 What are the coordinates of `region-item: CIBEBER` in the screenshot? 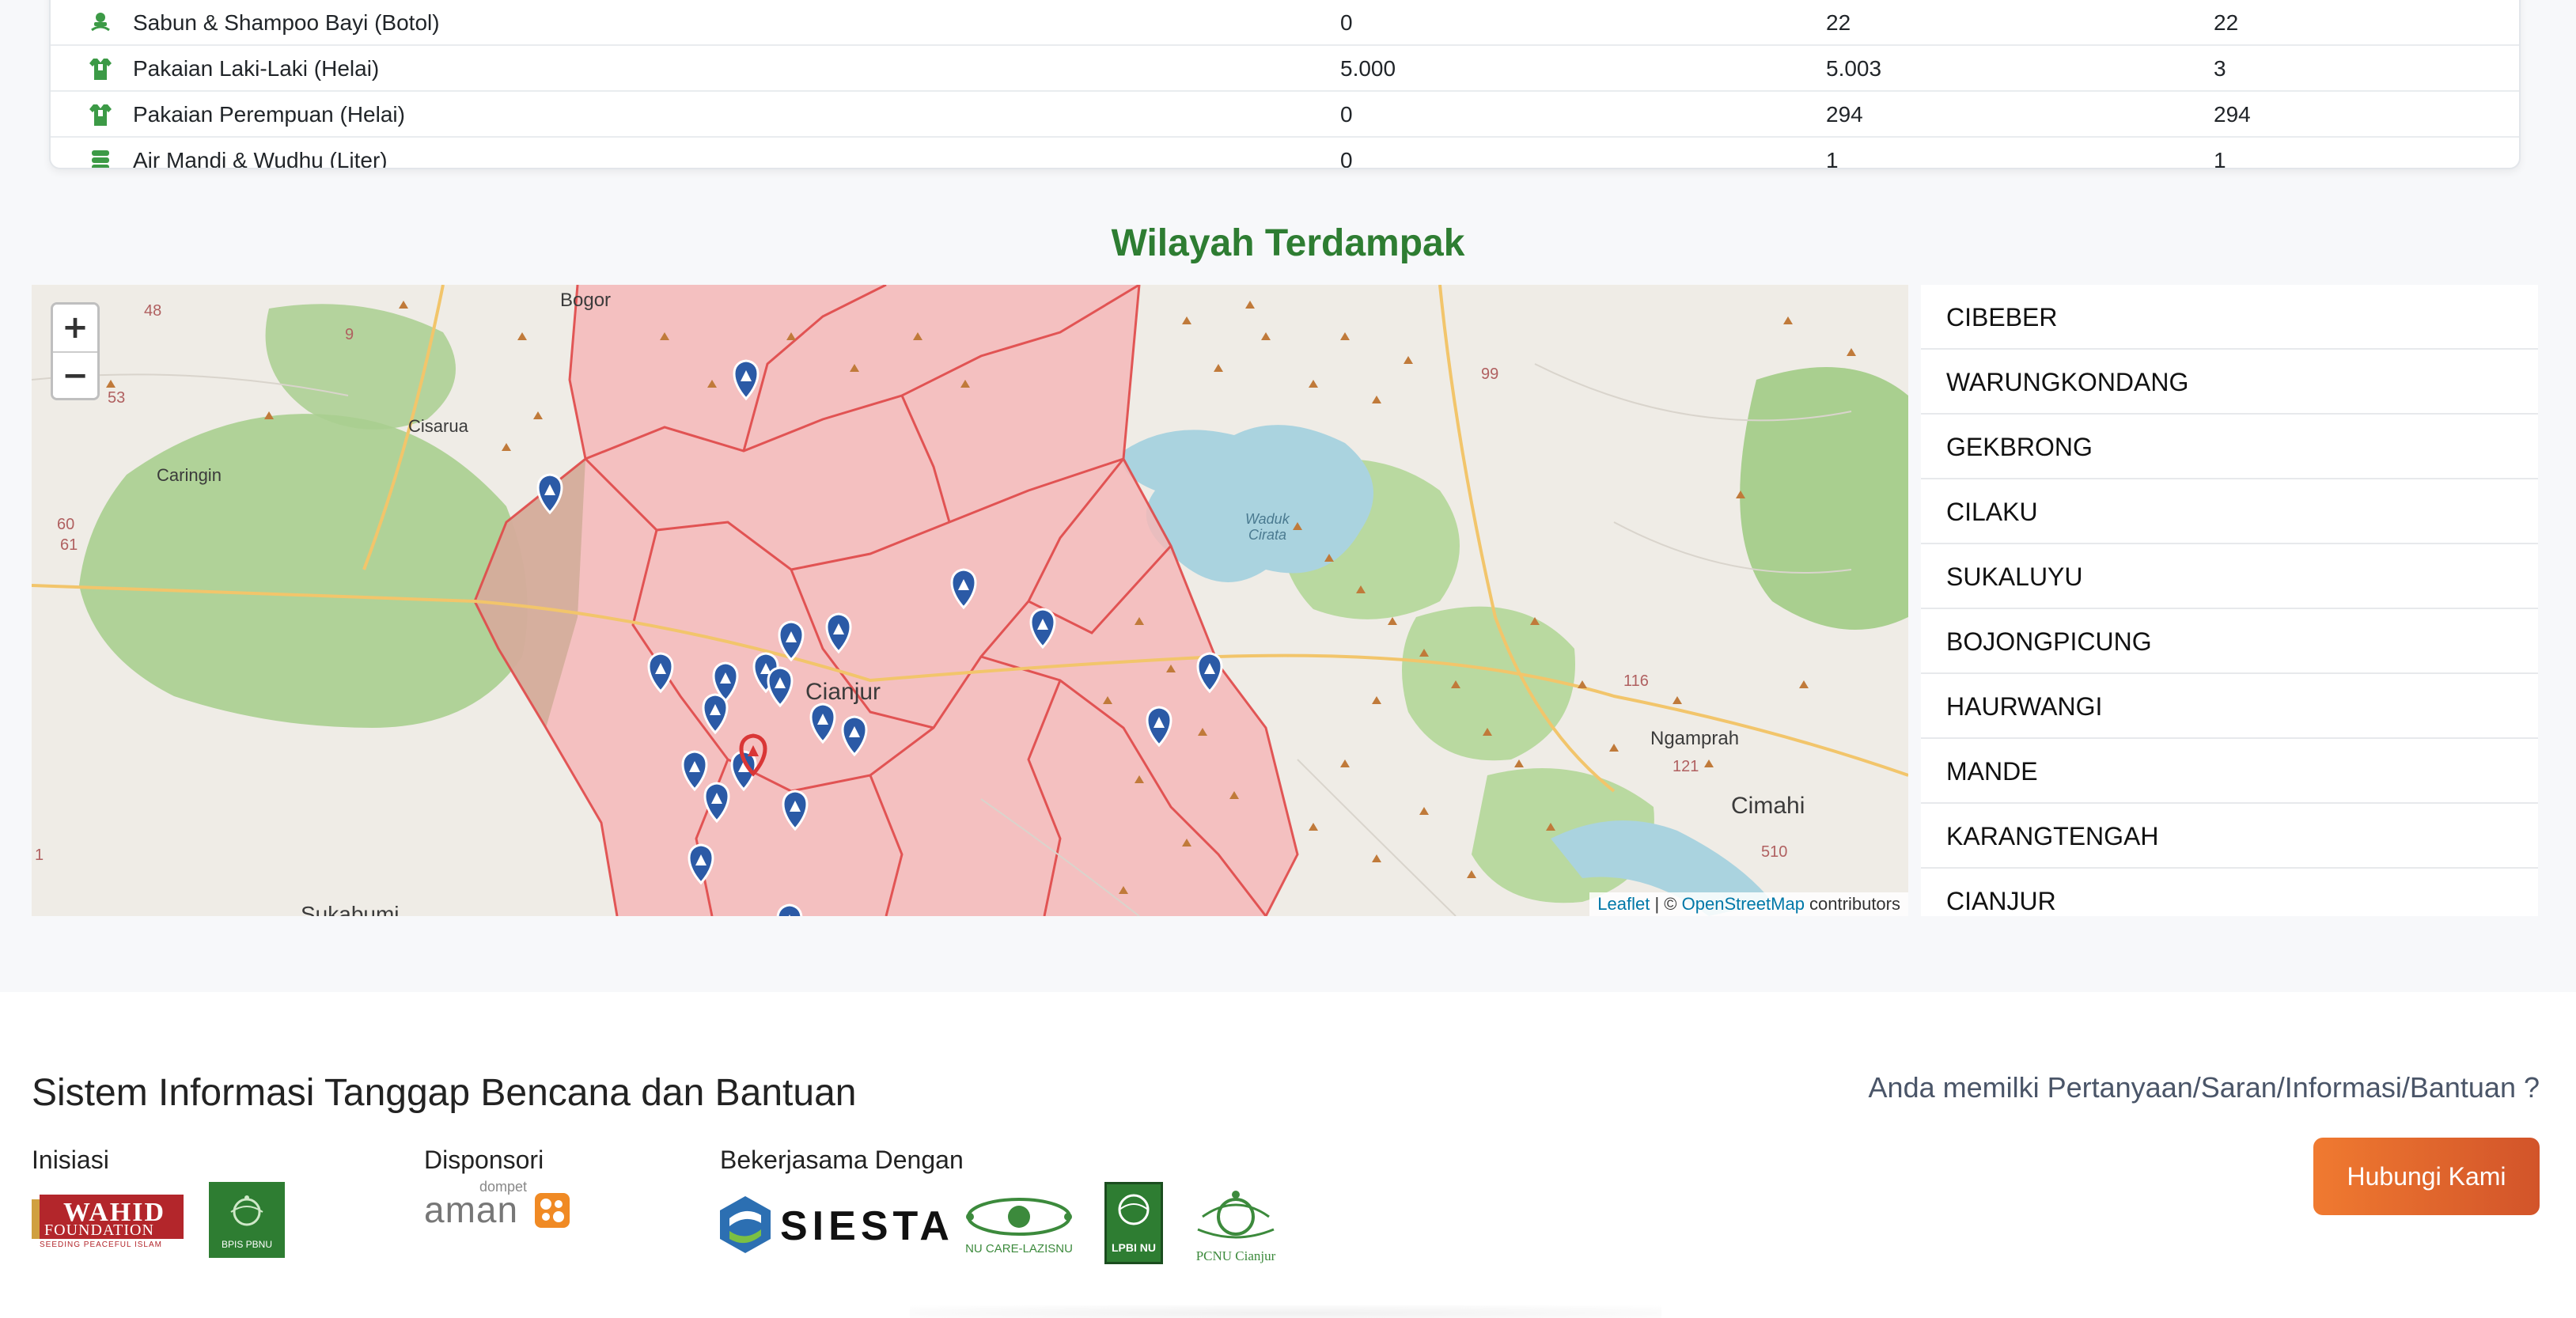 It's located at (2229, 317).